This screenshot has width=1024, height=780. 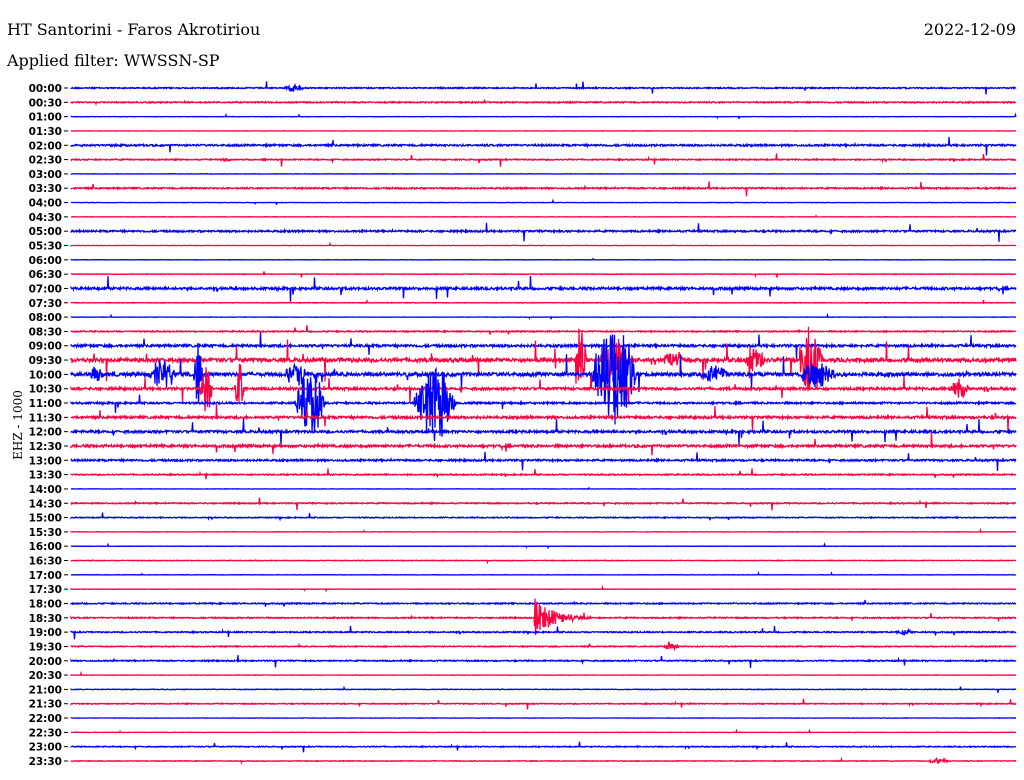 What do you see at coordinates (45, 161) in the screenshot?
I see `row-time-label: 02:30` at bounding box center [45, 161].